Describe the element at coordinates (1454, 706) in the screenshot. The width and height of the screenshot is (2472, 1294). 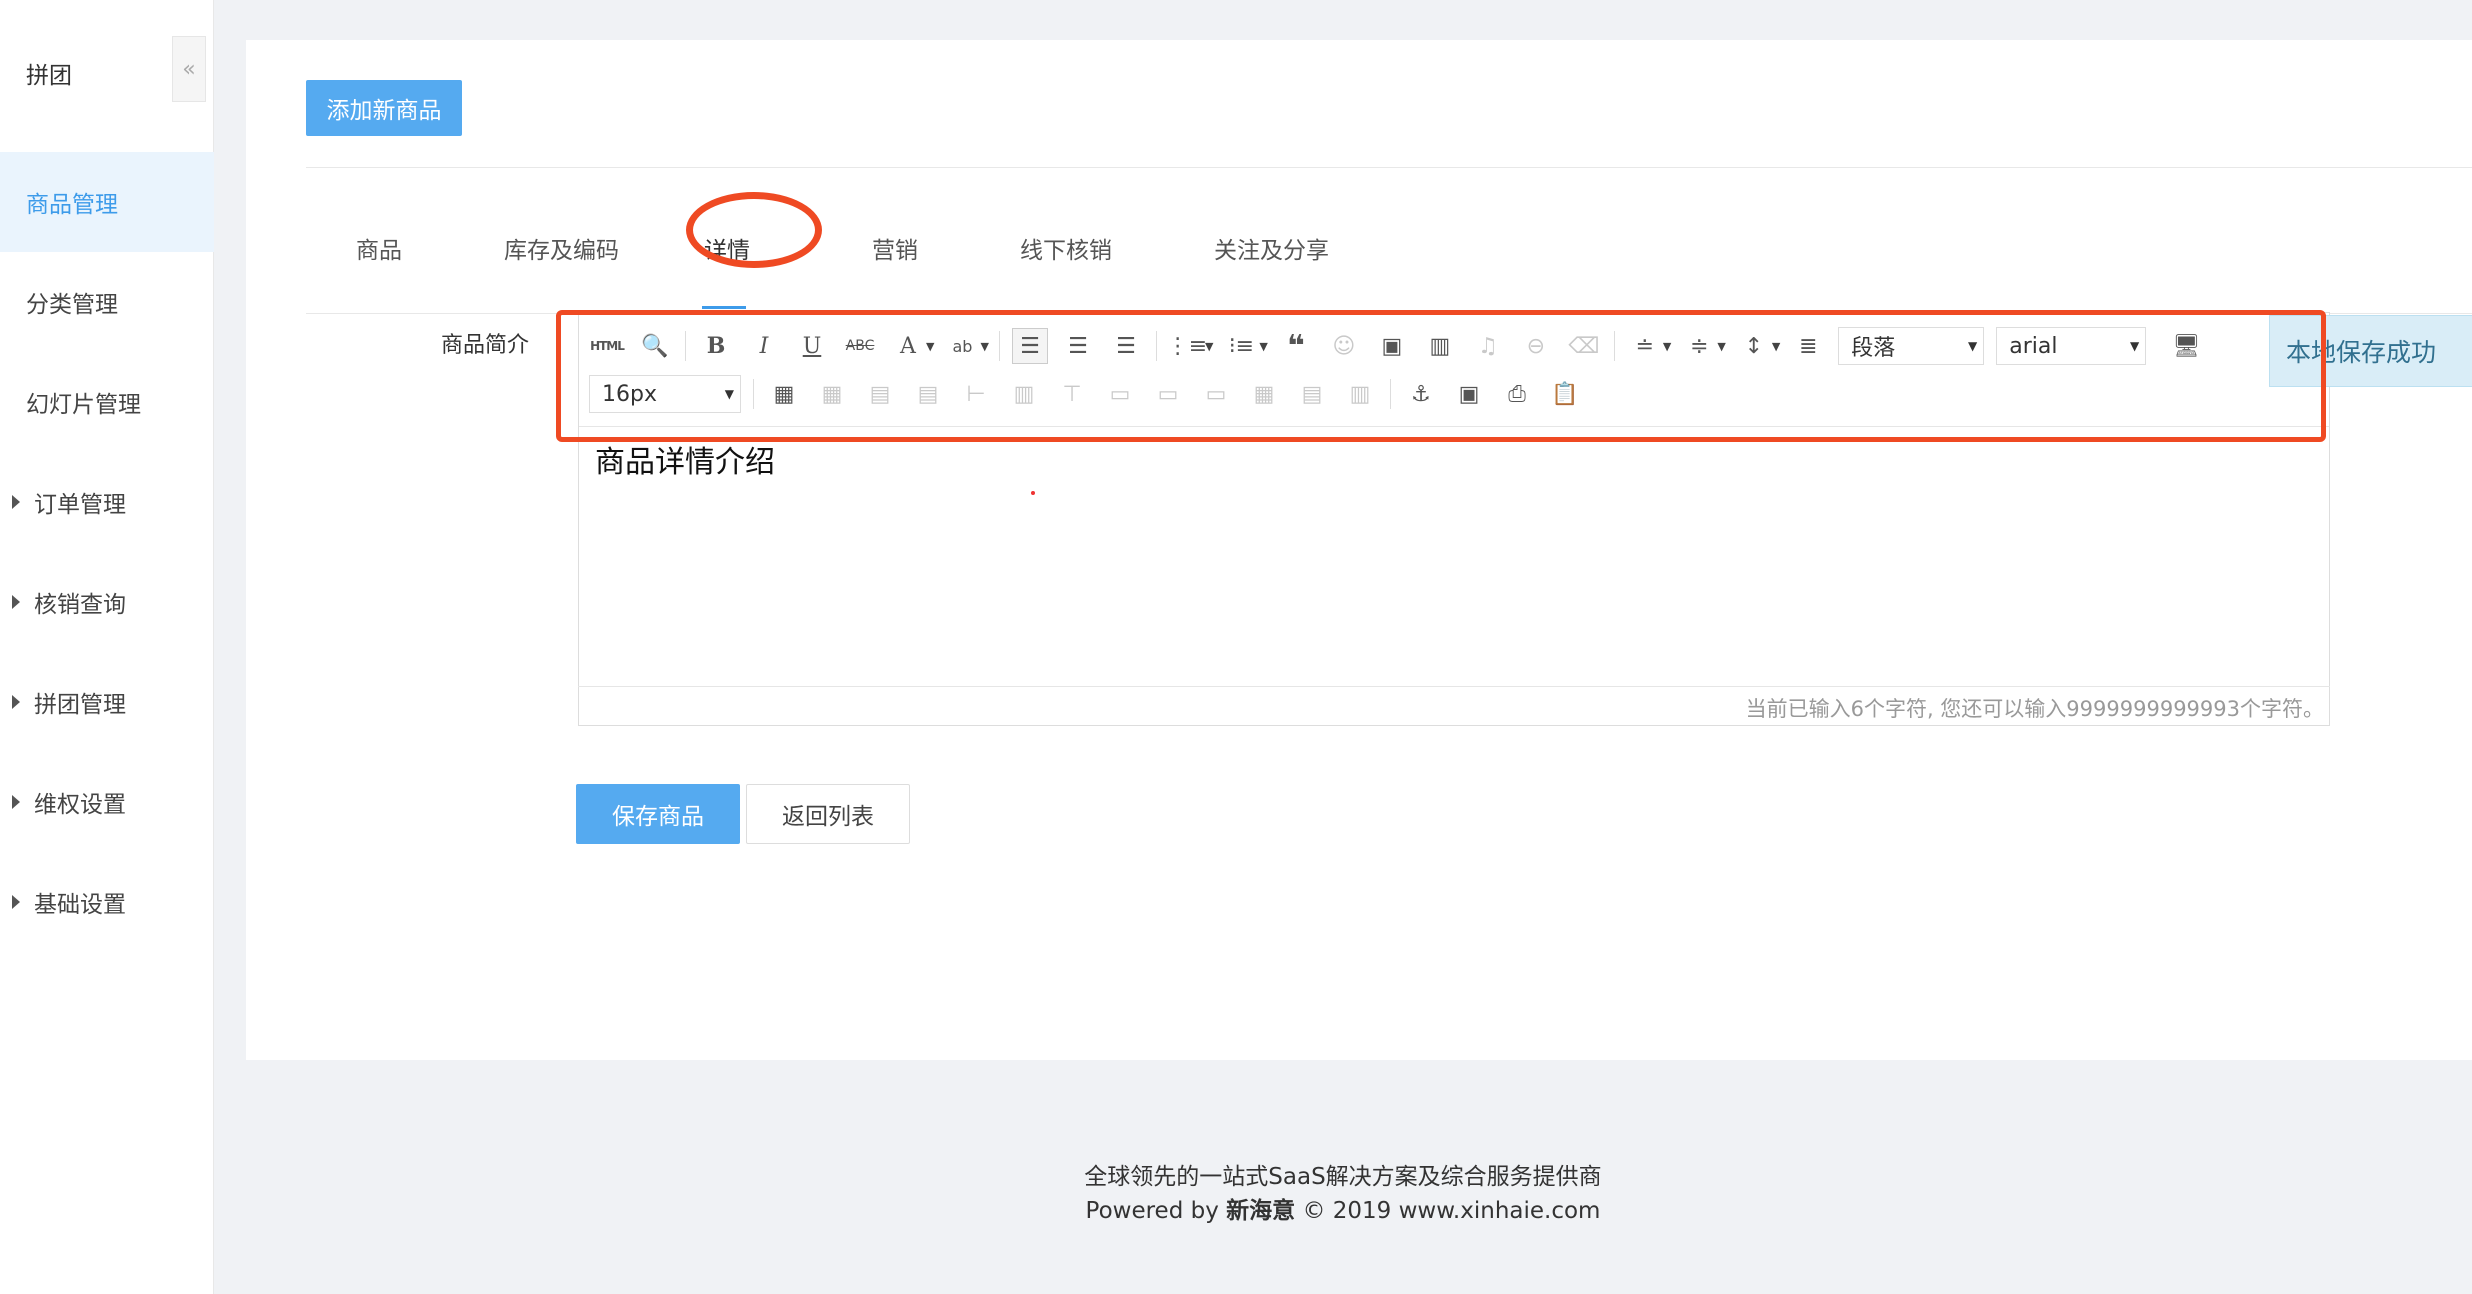
I see `character-counter-bar: 当前已输入6个字符, 您还可以输入9999999999993个字符。` at that location.